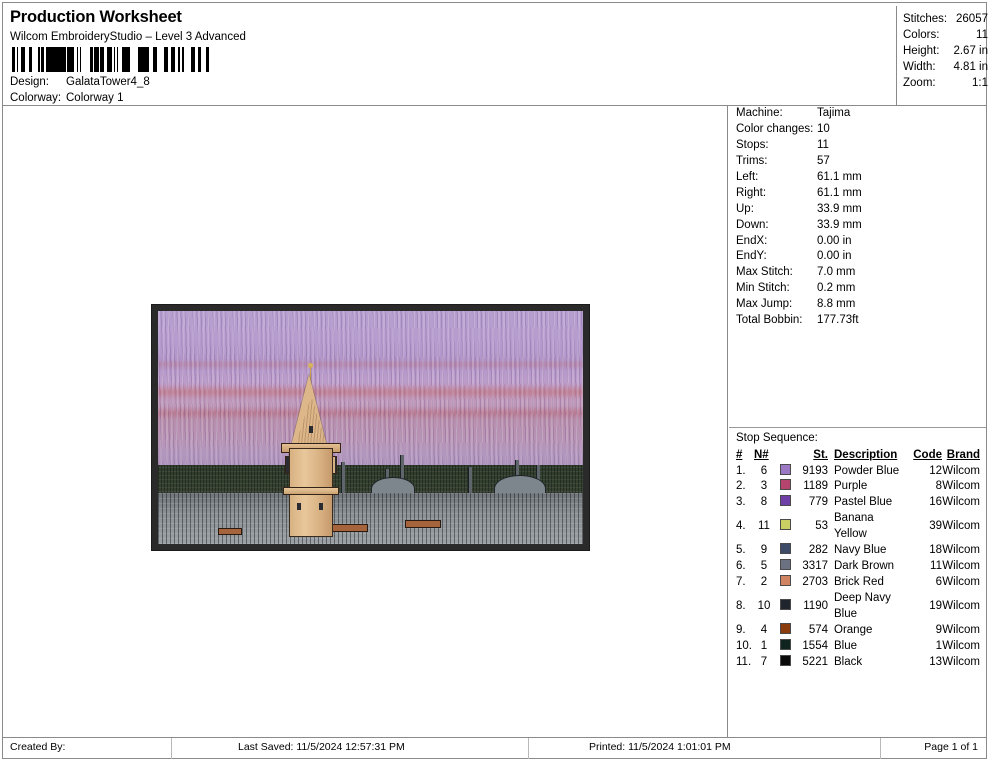  I want to click on table-row: 10. 1 1554 Blue 1 Wilcom, so click(857, 646).